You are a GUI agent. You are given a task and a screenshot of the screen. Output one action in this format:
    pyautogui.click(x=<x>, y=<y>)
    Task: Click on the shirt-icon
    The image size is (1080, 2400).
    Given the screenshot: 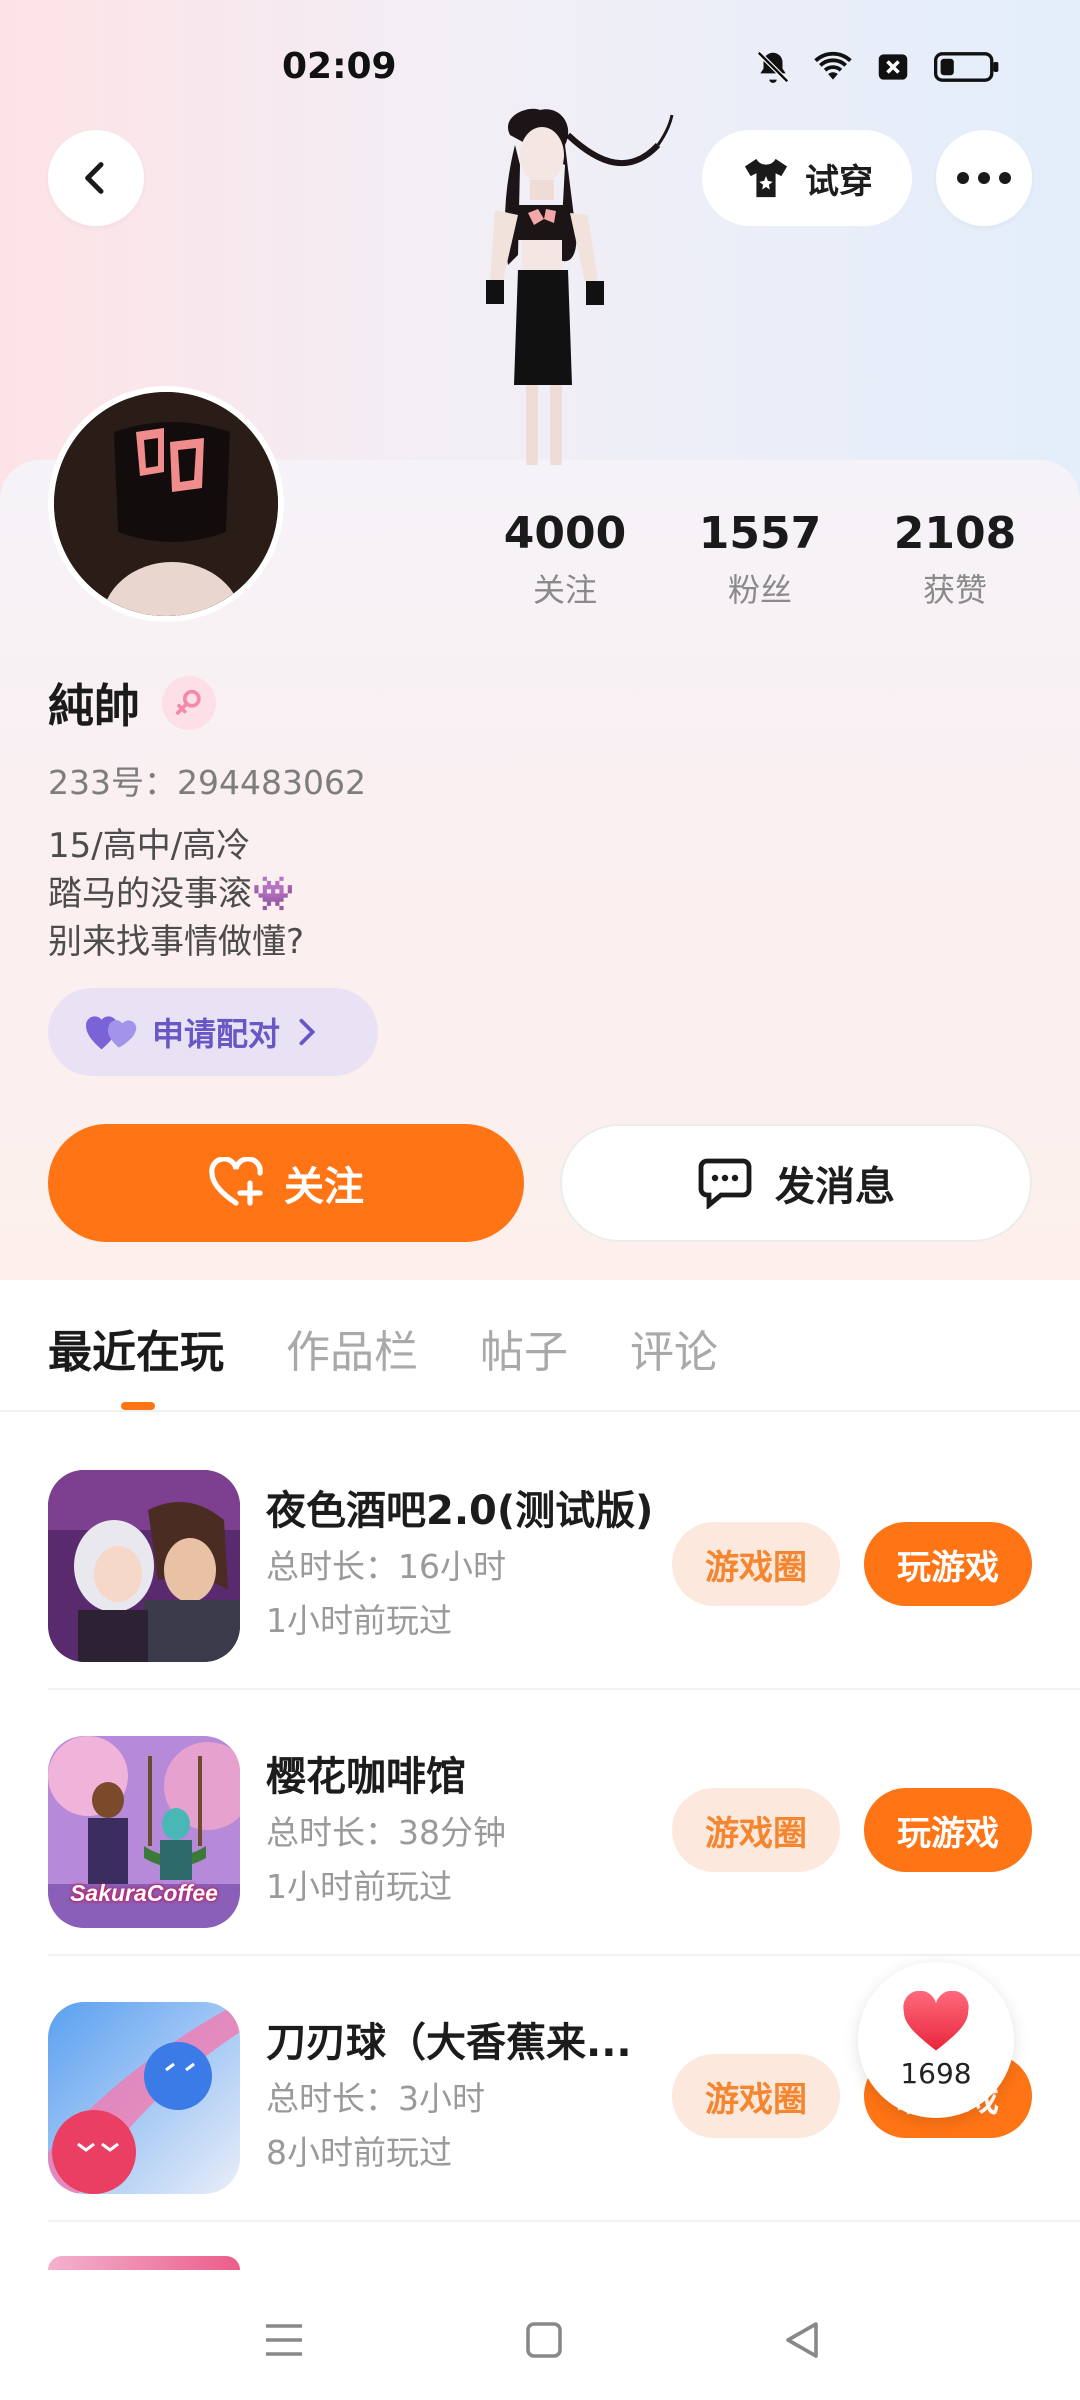 What is the action you would take?
    pyautogui.click(x=766, y=178)
    